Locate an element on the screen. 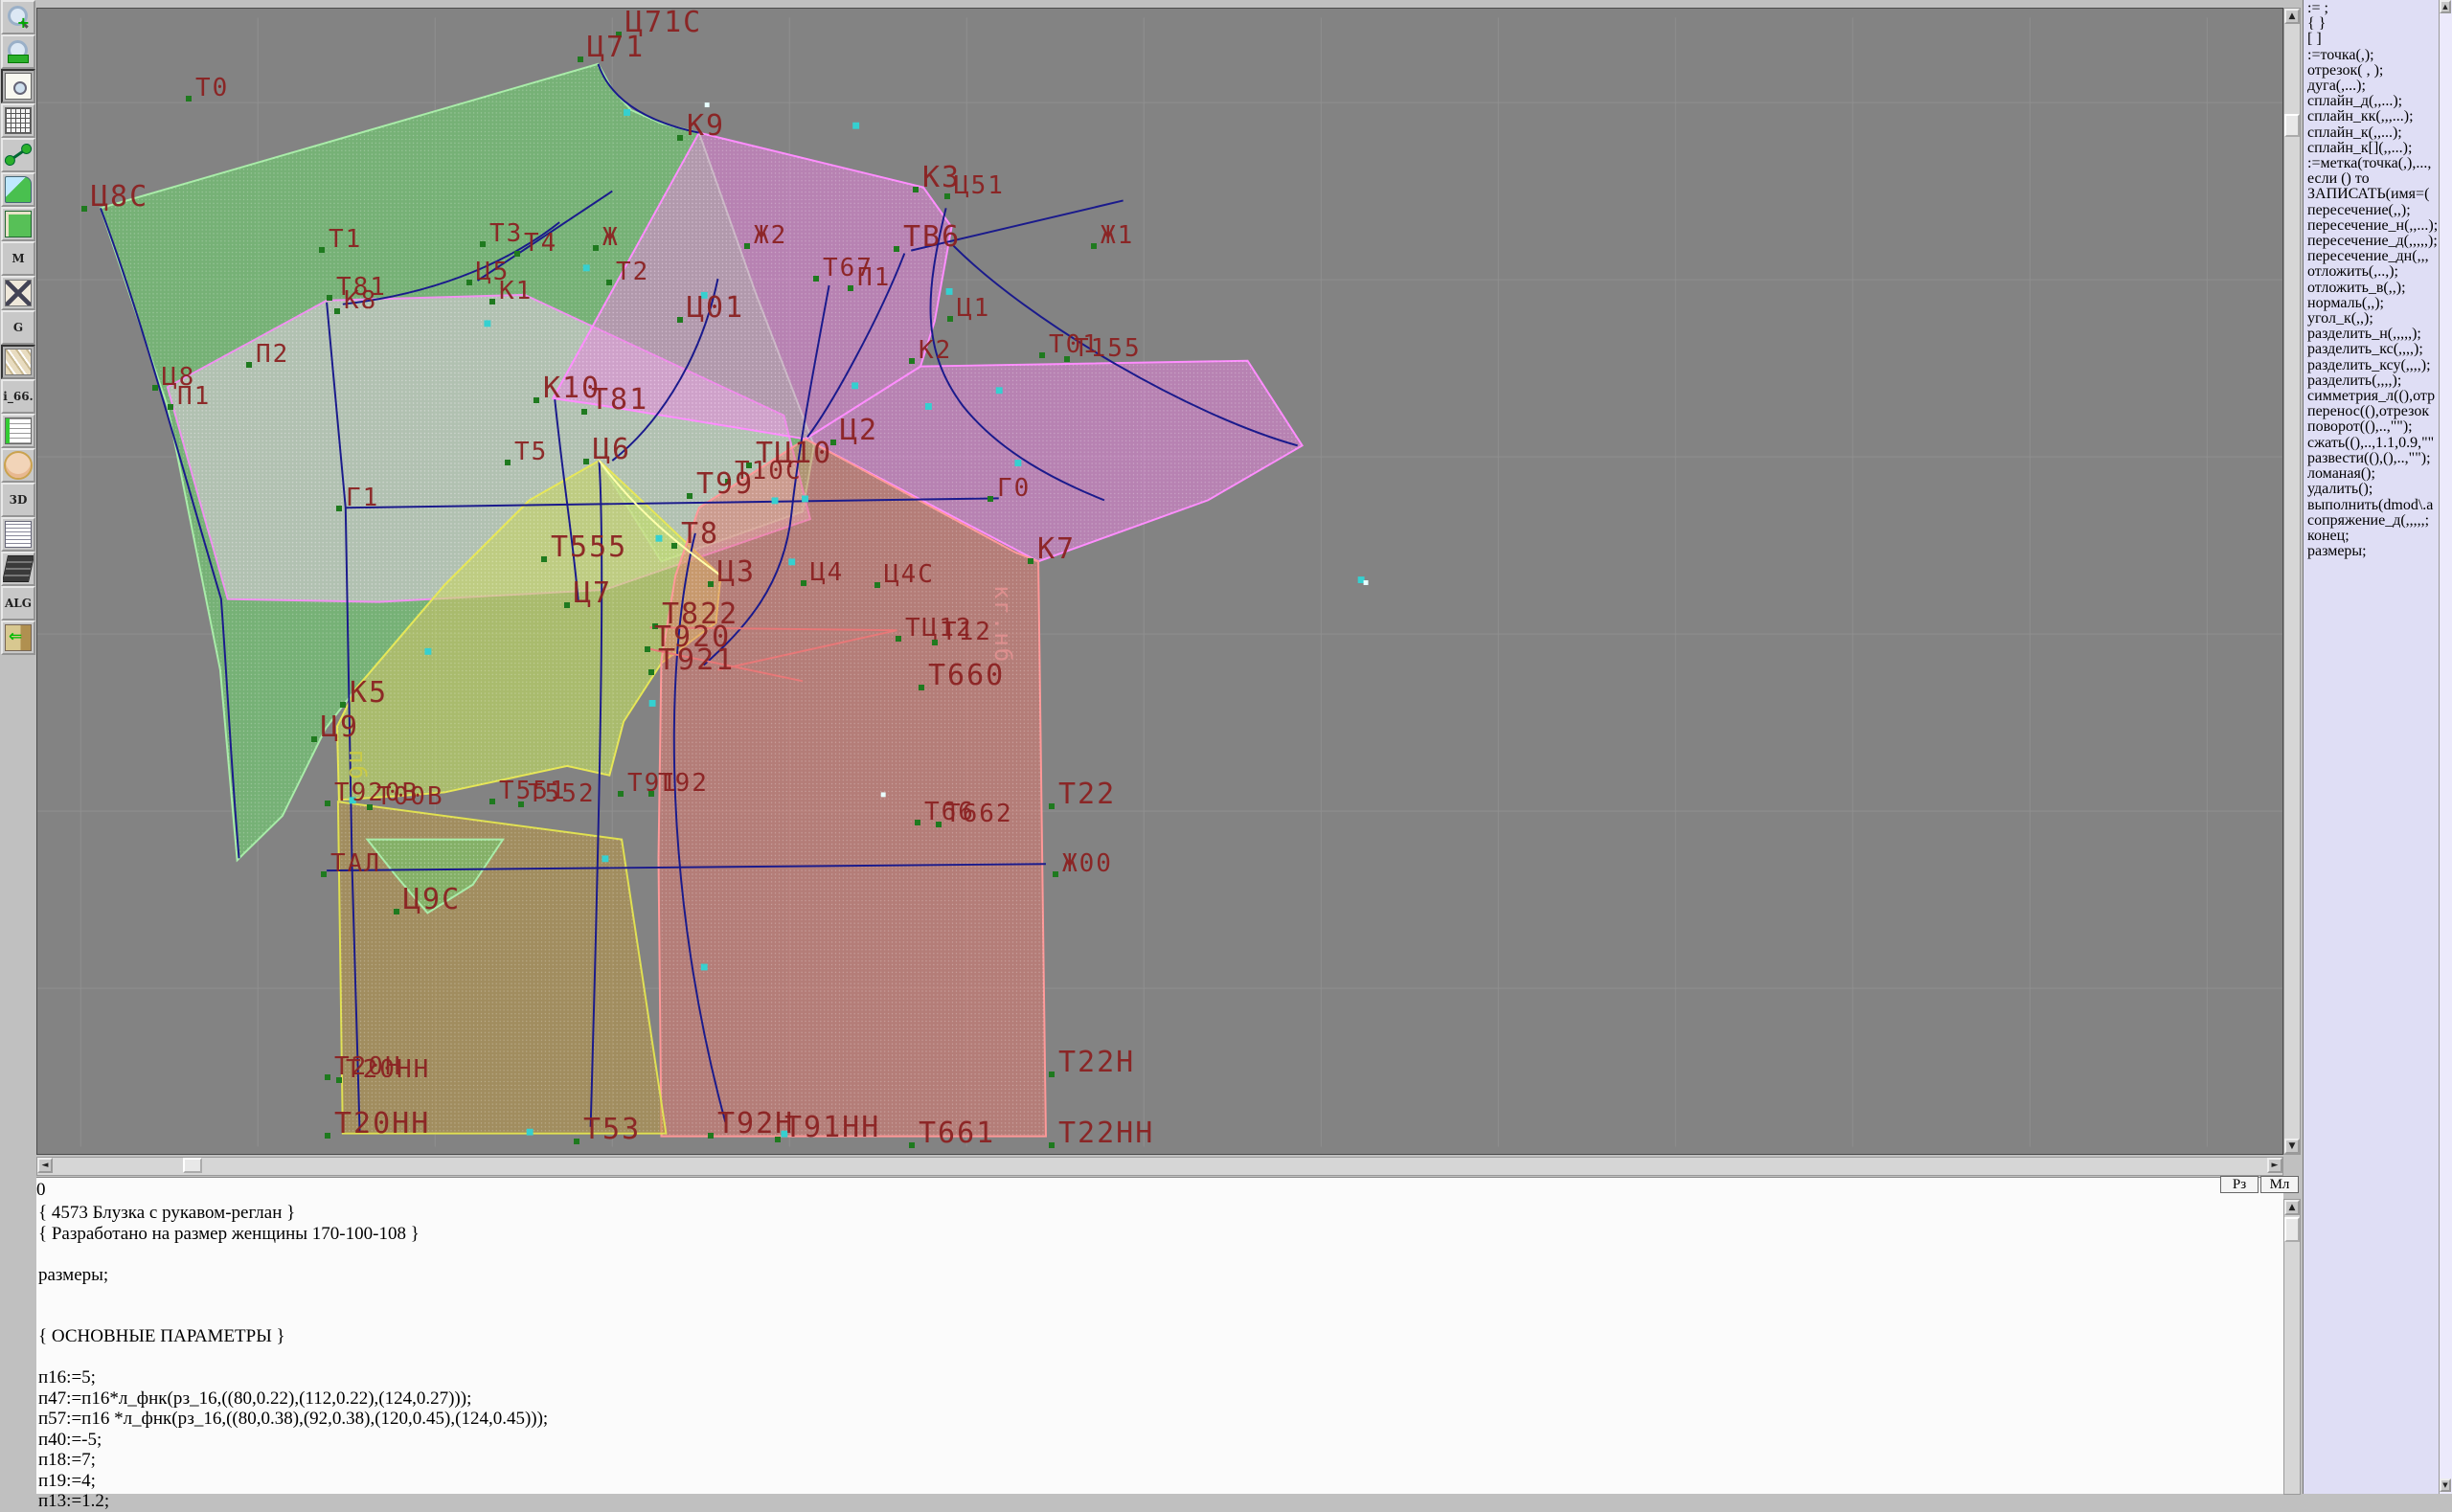  canvas-vscrollbar: ▲ ▼ is located at coordinates (2292, 581).